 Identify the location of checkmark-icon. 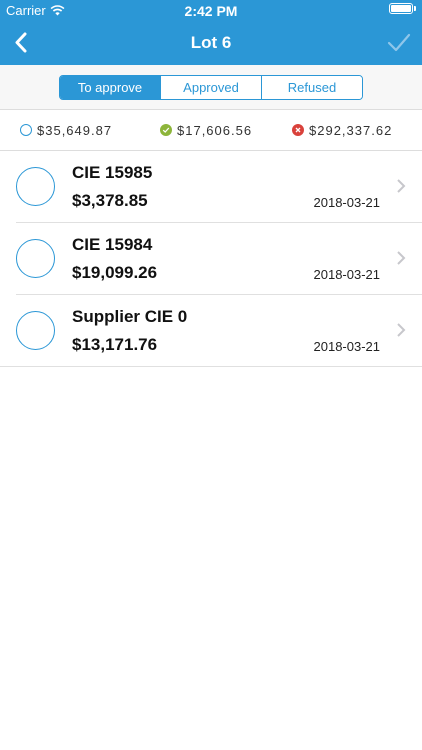
(399, 42).